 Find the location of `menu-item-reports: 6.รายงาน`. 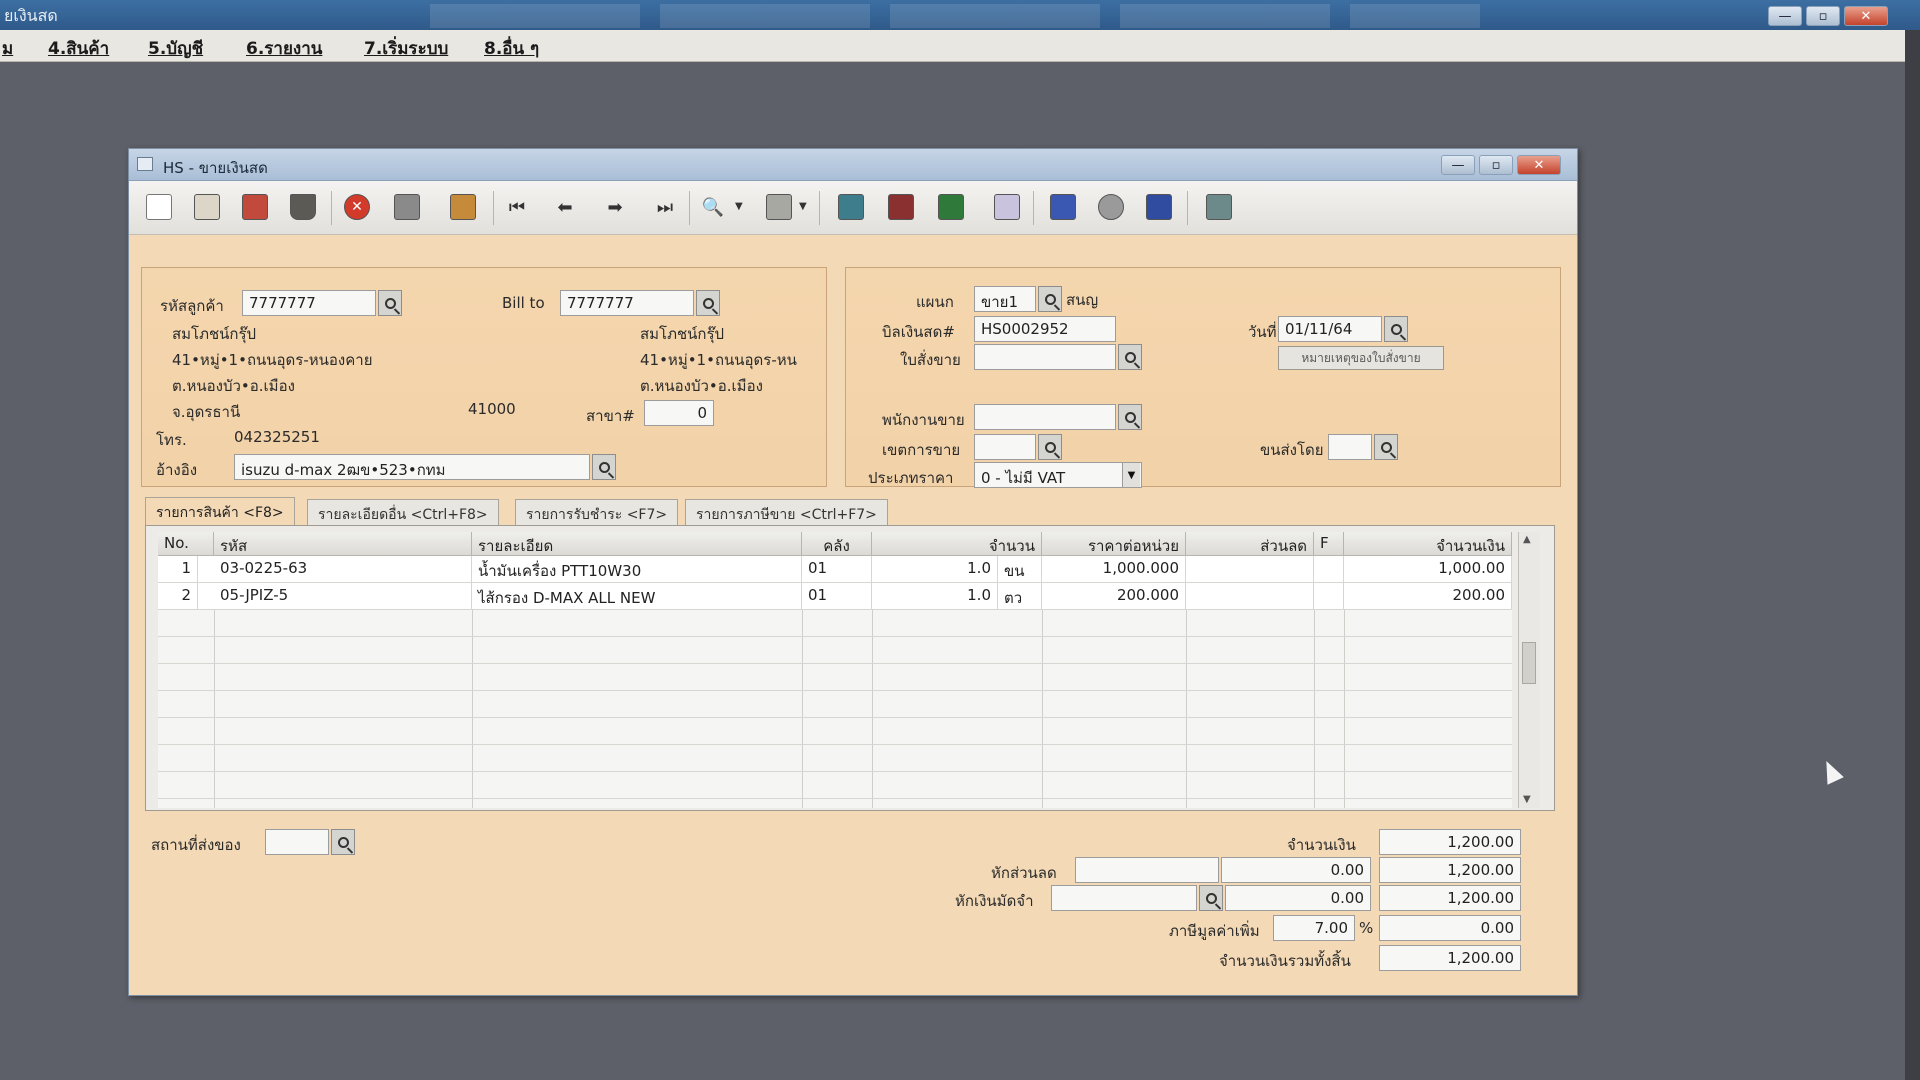

menu-item-reports: 6.รายงาน is located at coordinates (284, 48).